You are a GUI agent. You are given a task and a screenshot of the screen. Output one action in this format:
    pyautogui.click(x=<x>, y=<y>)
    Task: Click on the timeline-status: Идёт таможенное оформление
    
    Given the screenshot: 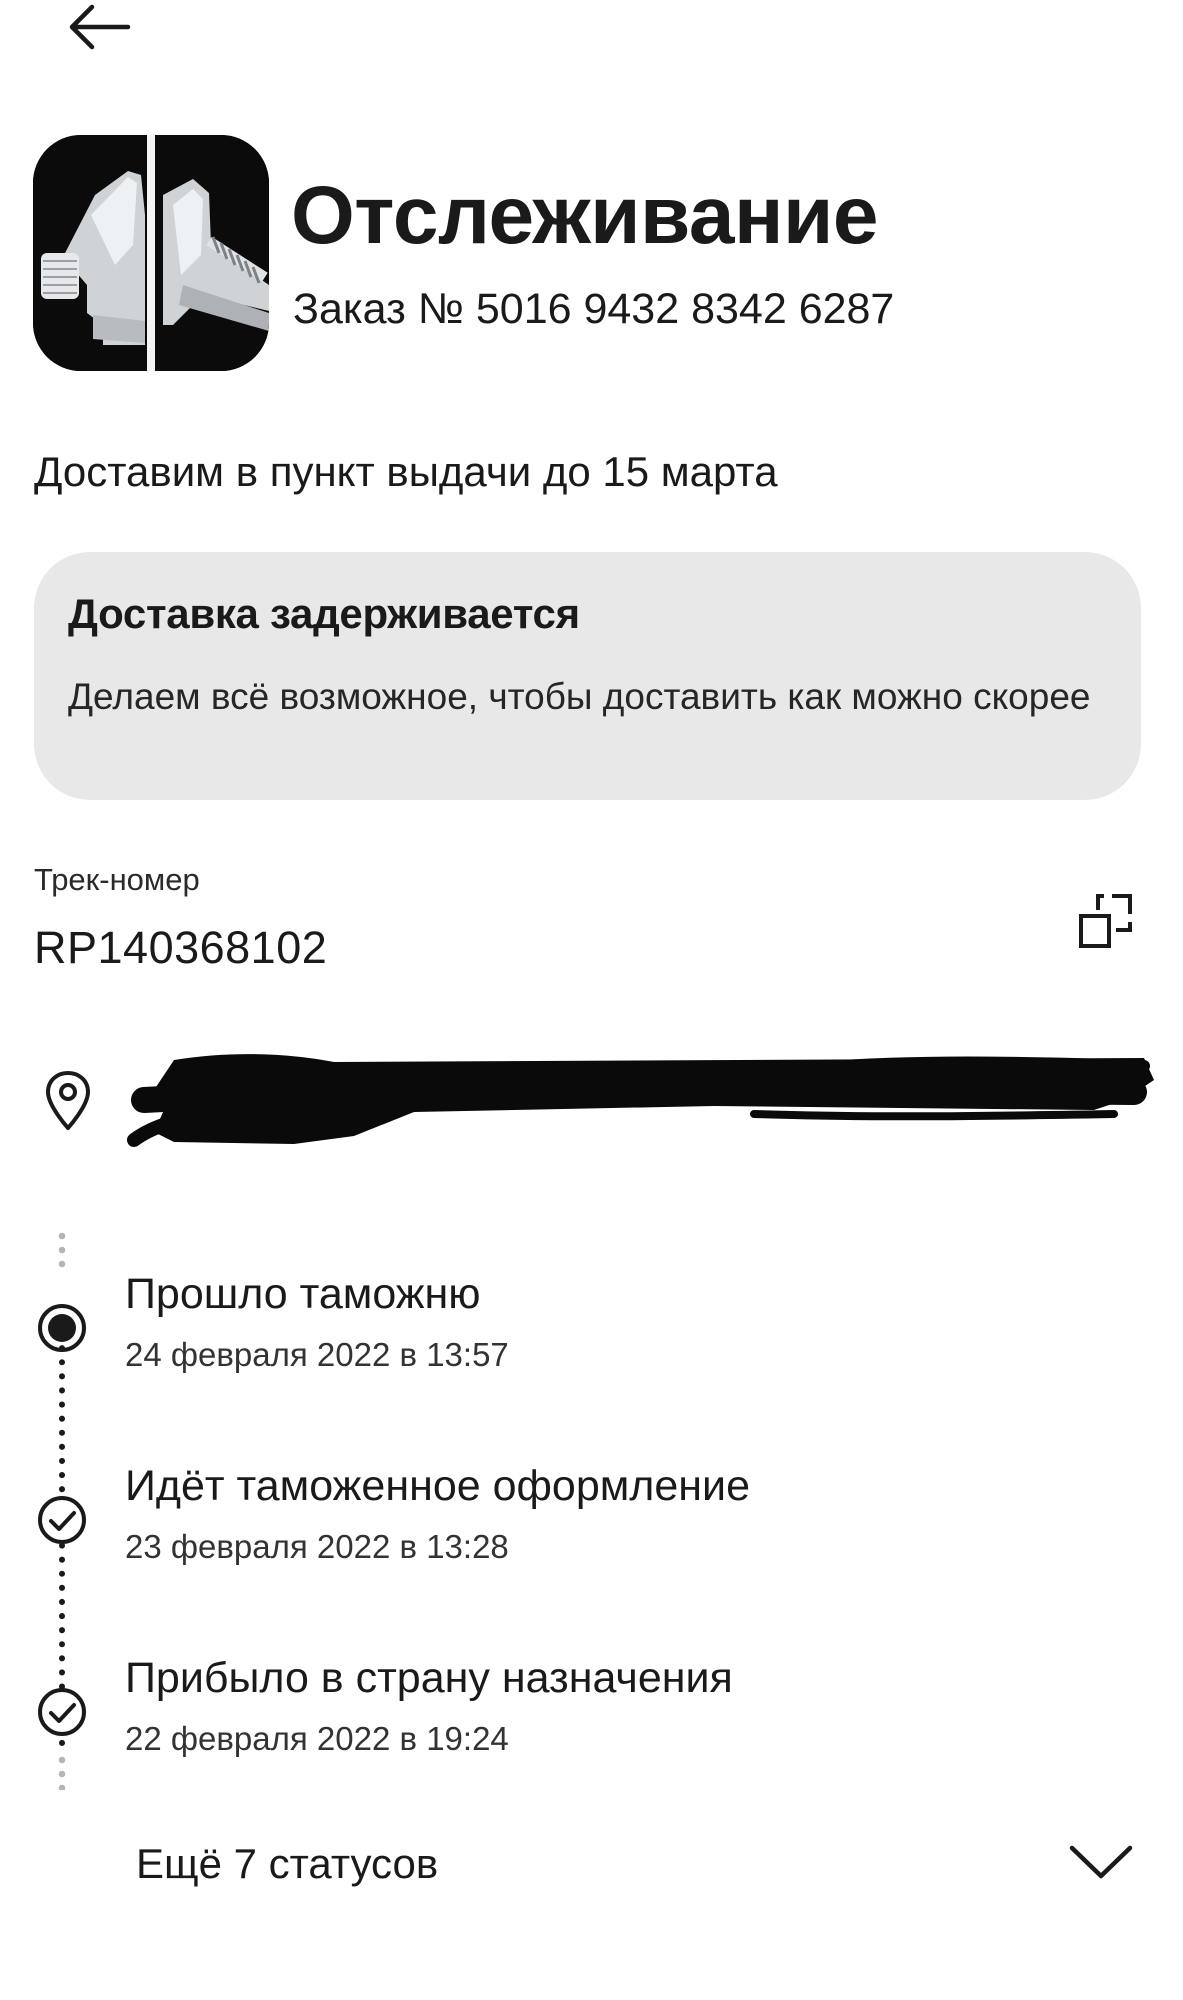 What is the action you would take?
    pyautogui.click(x=437, y=1486)
    